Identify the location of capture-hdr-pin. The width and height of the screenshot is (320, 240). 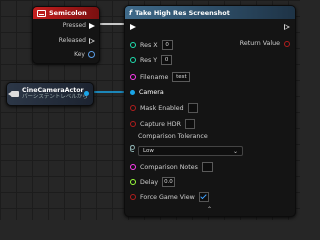
(133, 124).